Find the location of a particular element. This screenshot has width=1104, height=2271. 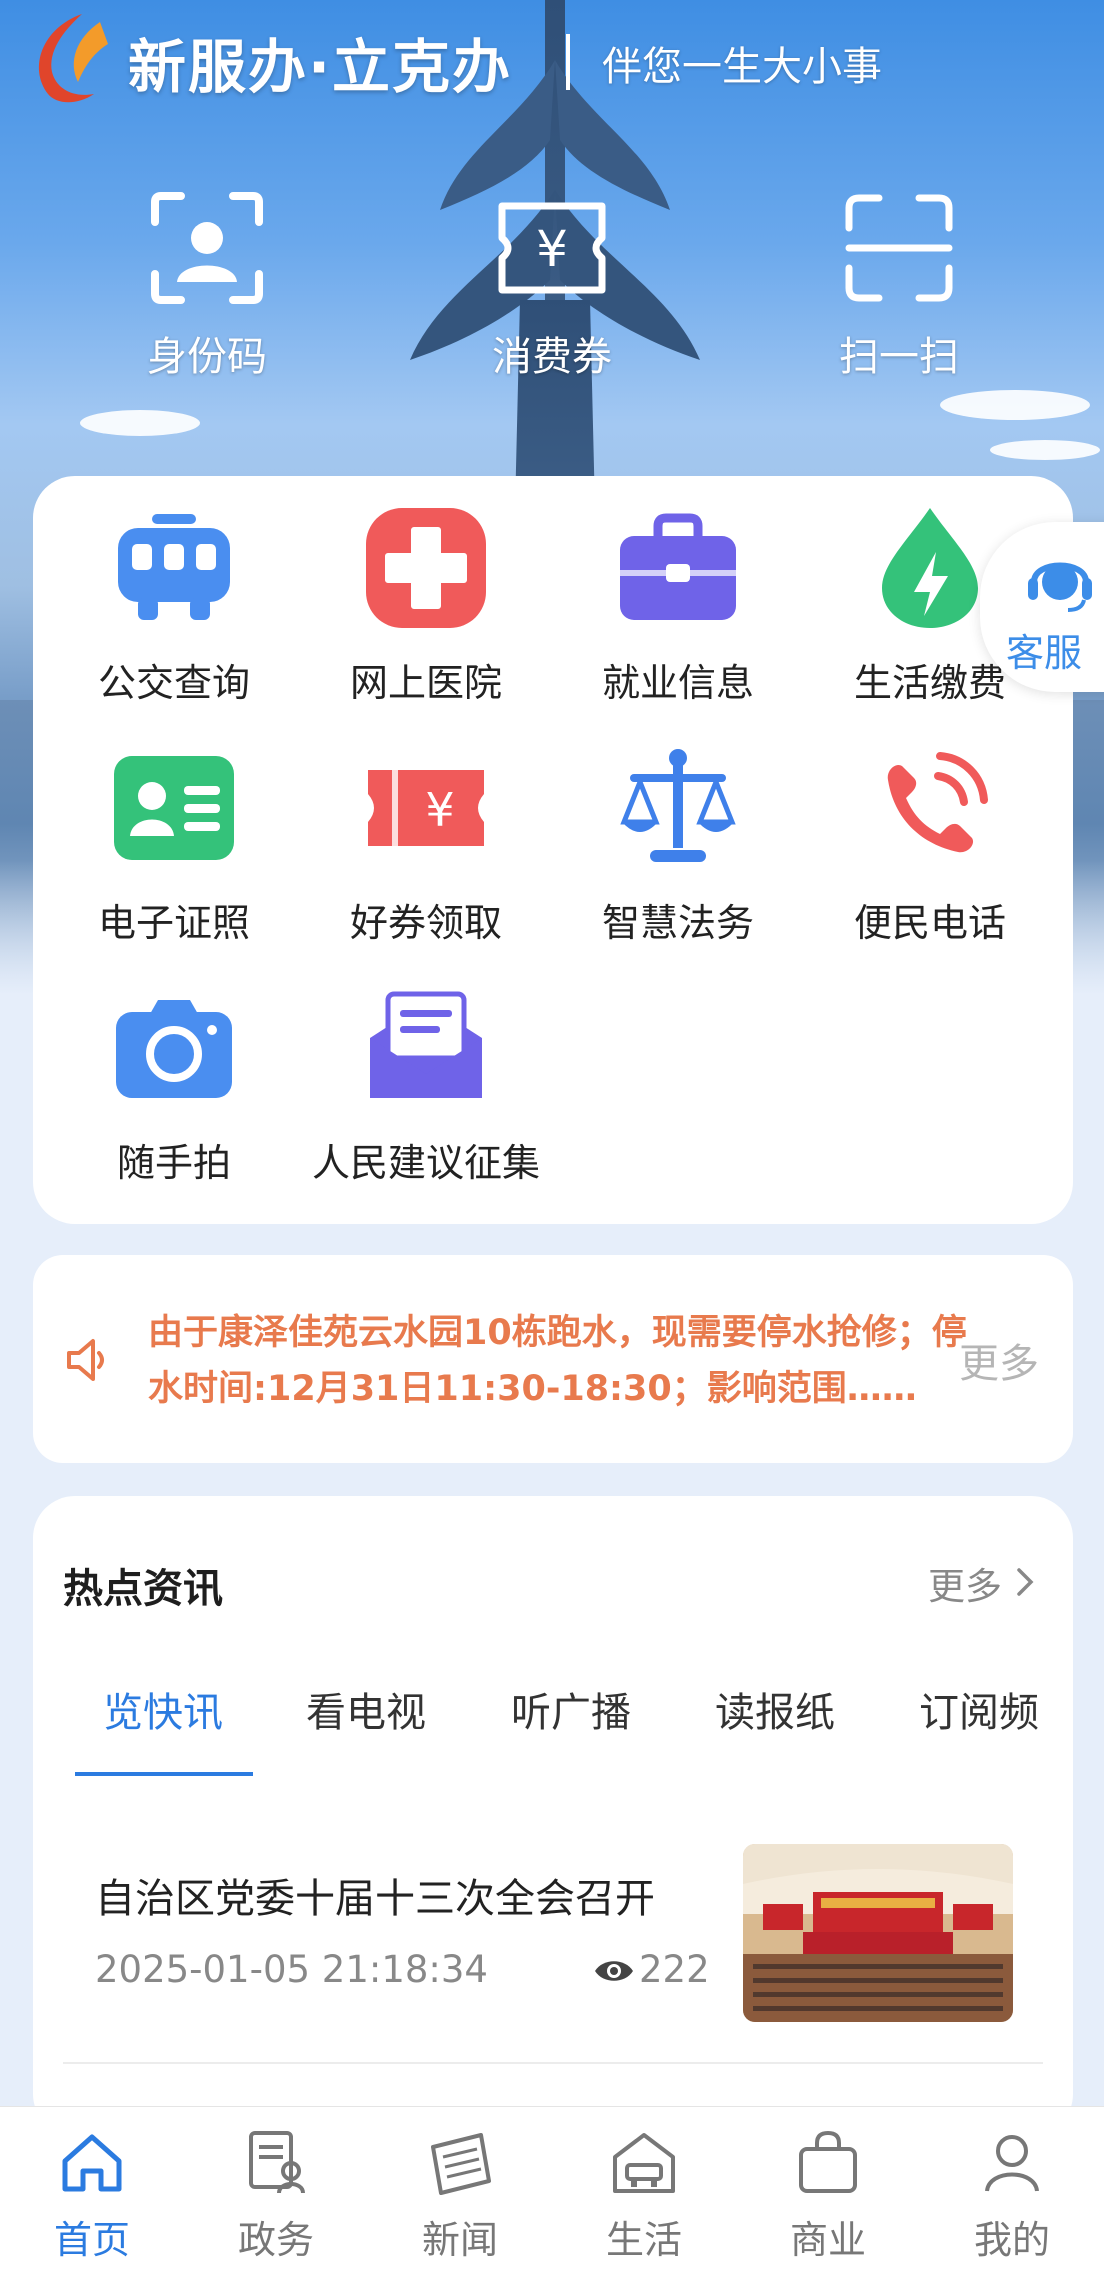

nav-business: 商业 is located at coordinates (828, 2195).